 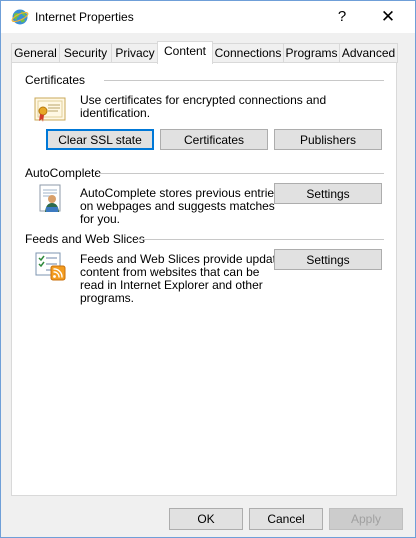 What do you see at coordinates (35, 53) in the screenshot?
I see `tab-general: General` at bounding box center [35, 53].